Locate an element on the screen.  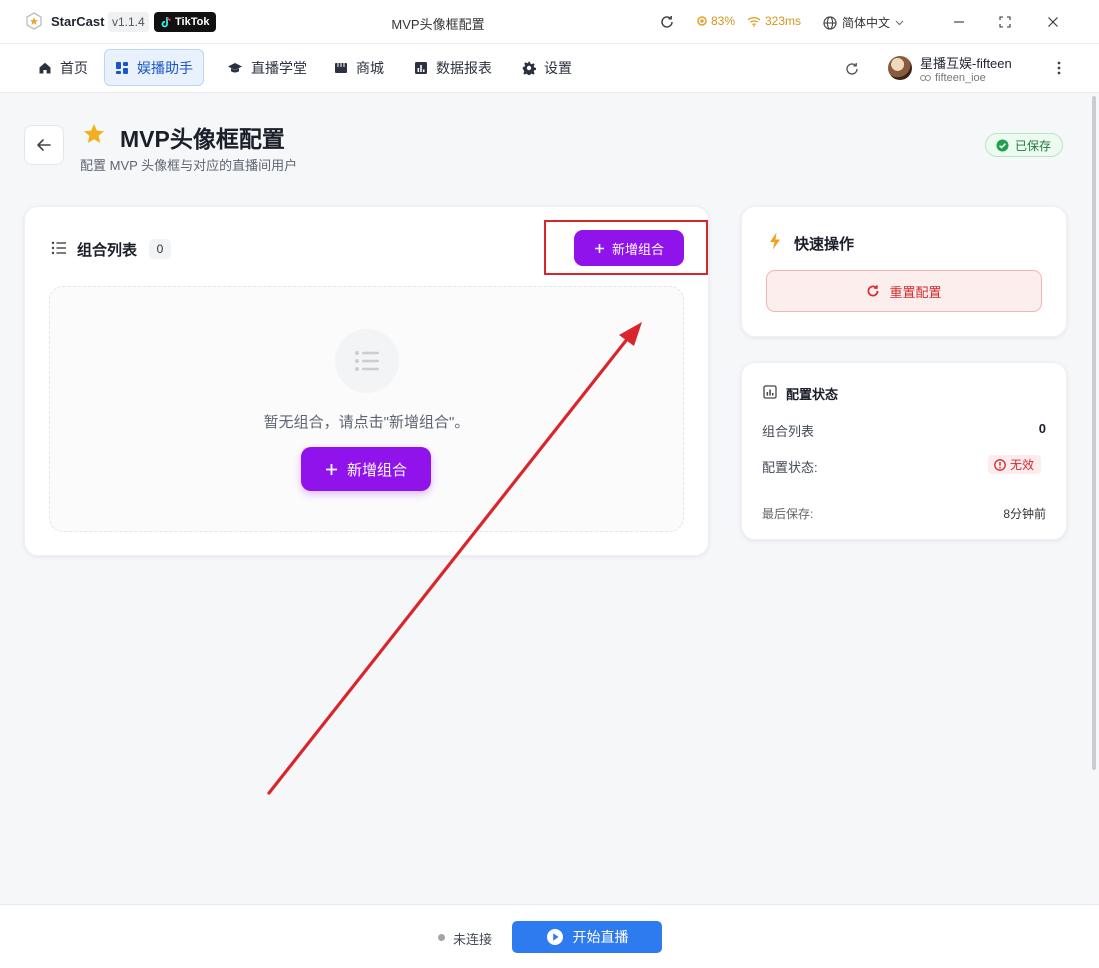
minimize-button is located at coordinates (959, 22).